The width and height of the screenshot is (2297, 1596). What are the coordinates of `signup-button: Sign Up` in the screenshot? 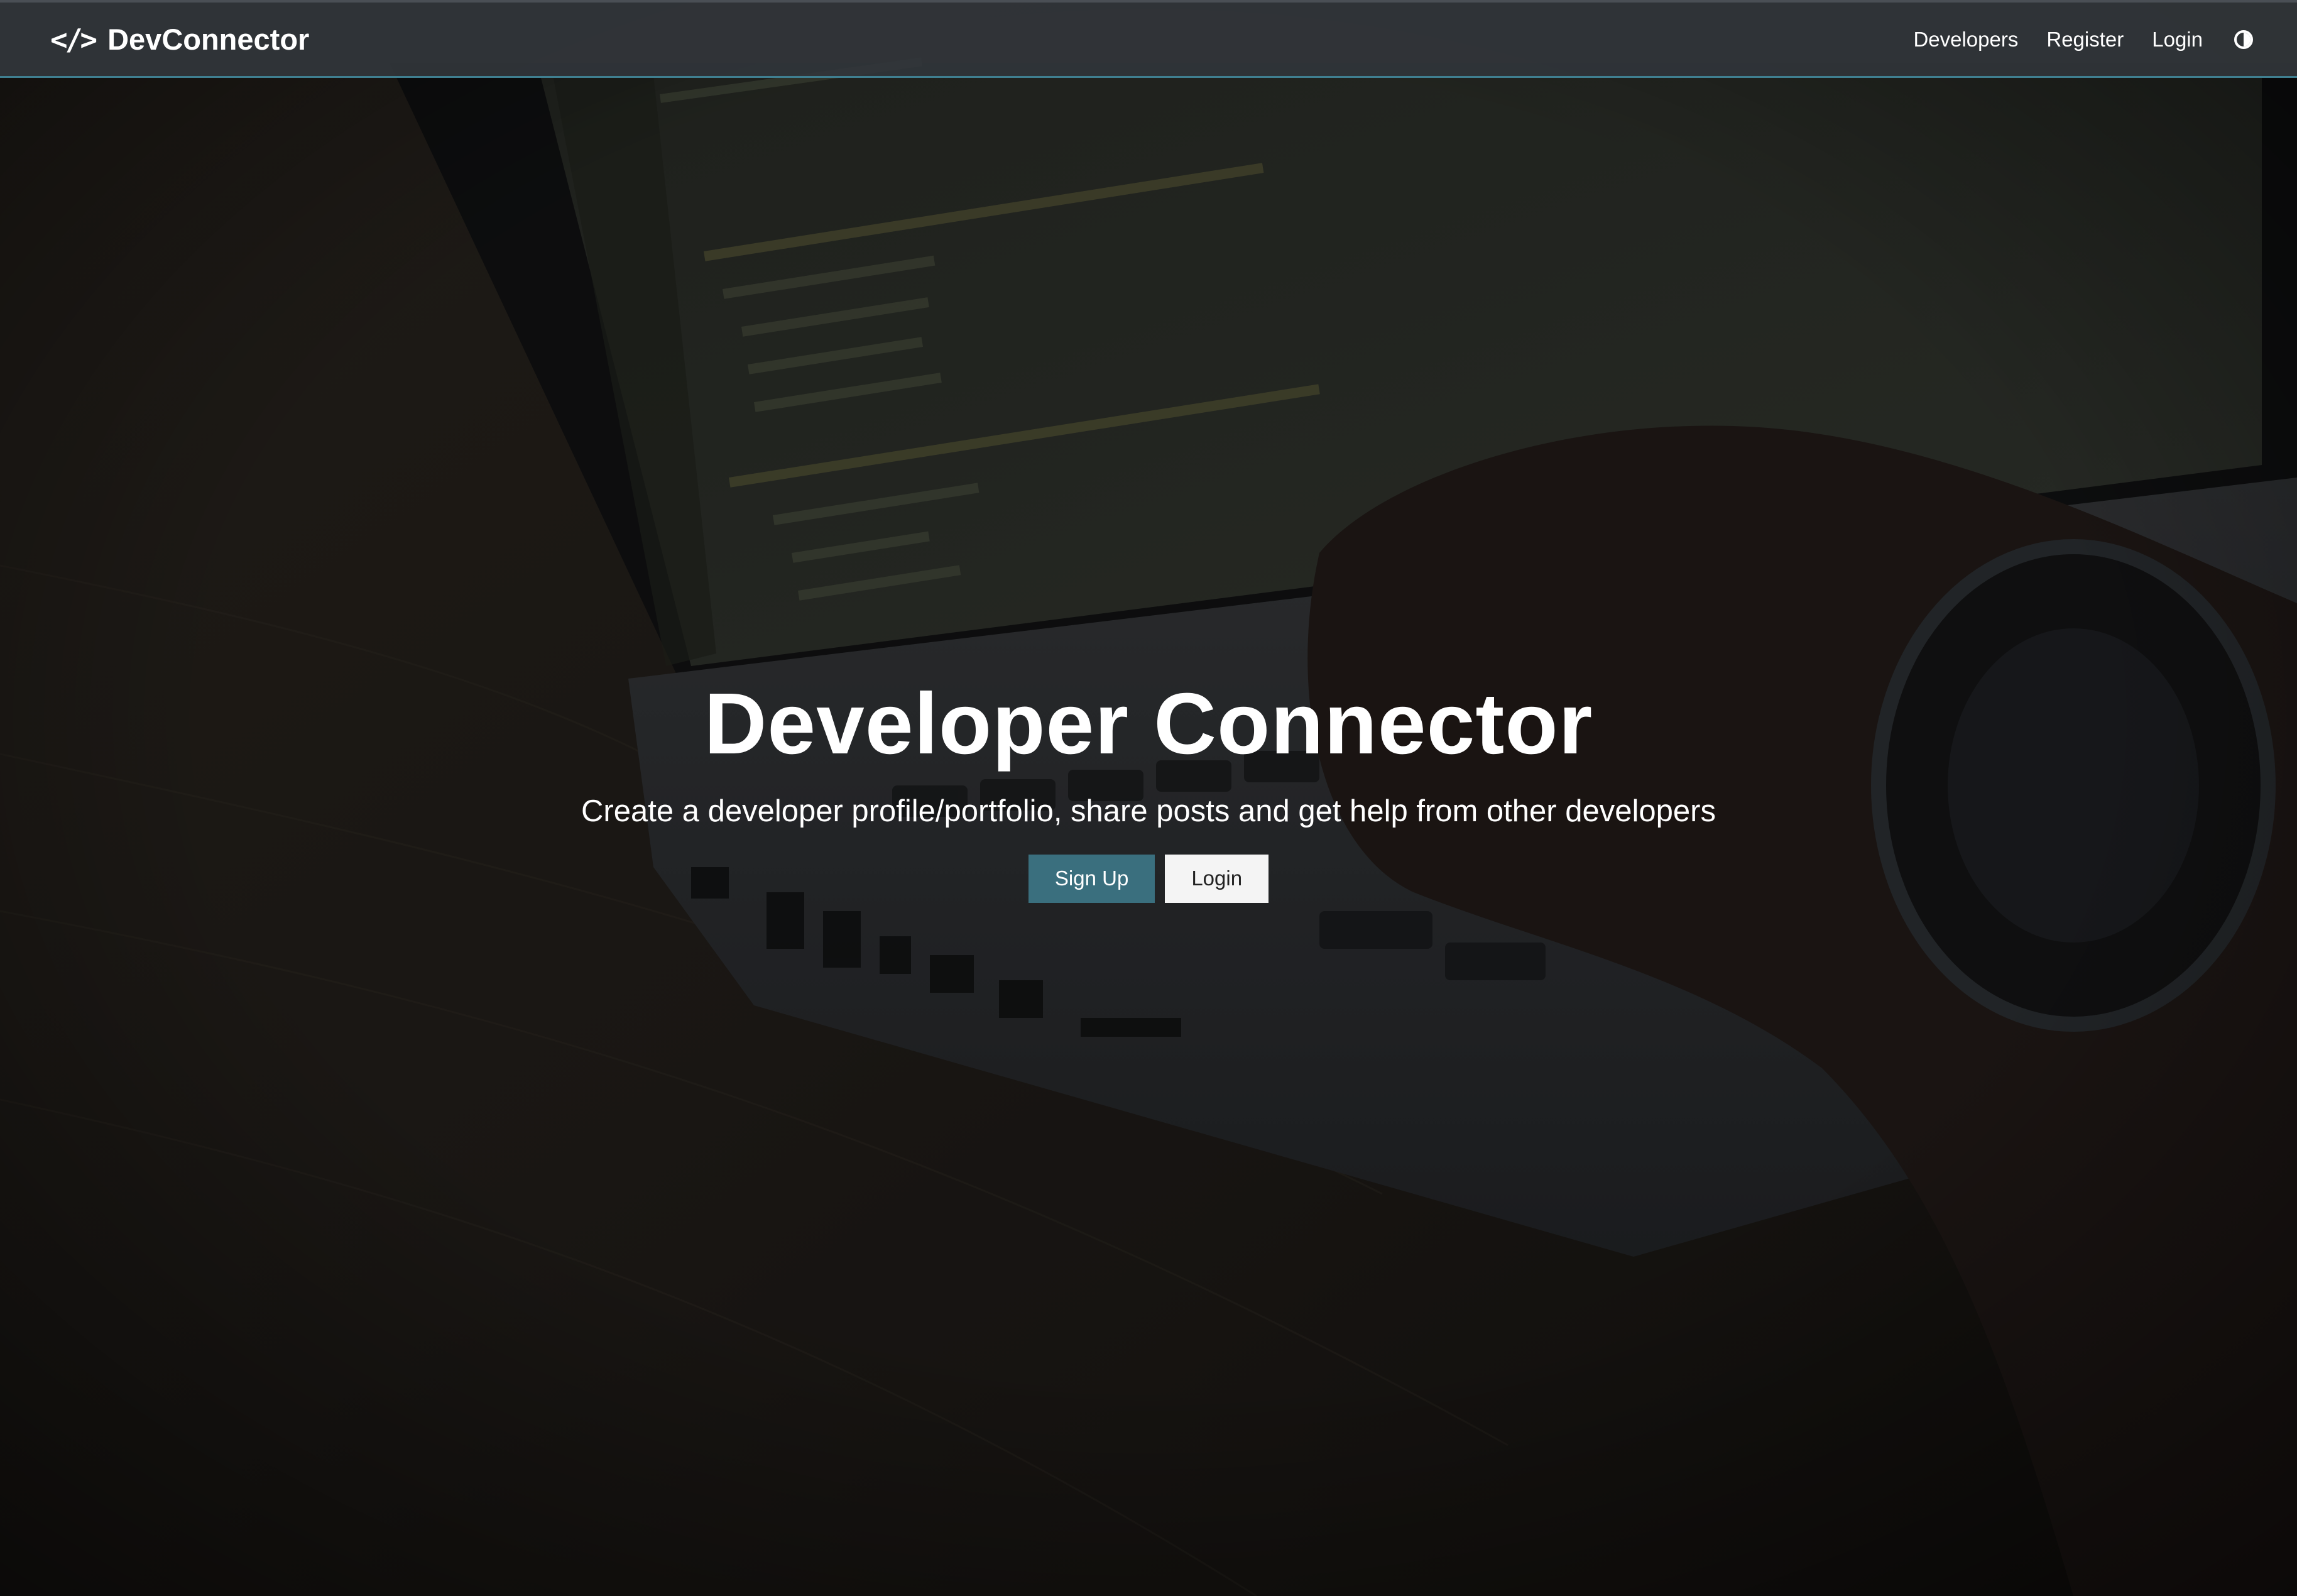 It's located at (1091, 879).